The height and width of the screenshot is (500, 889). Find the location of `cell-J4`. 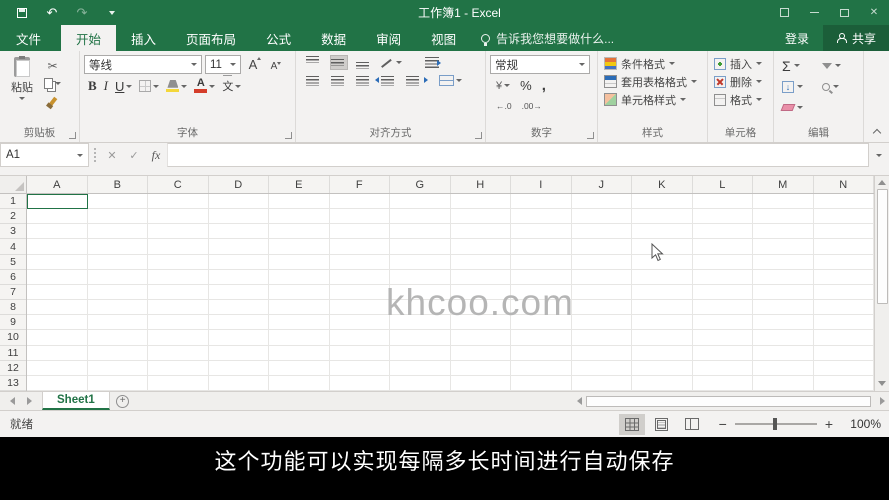

cell-J4 is located at coordinates (601, 247).